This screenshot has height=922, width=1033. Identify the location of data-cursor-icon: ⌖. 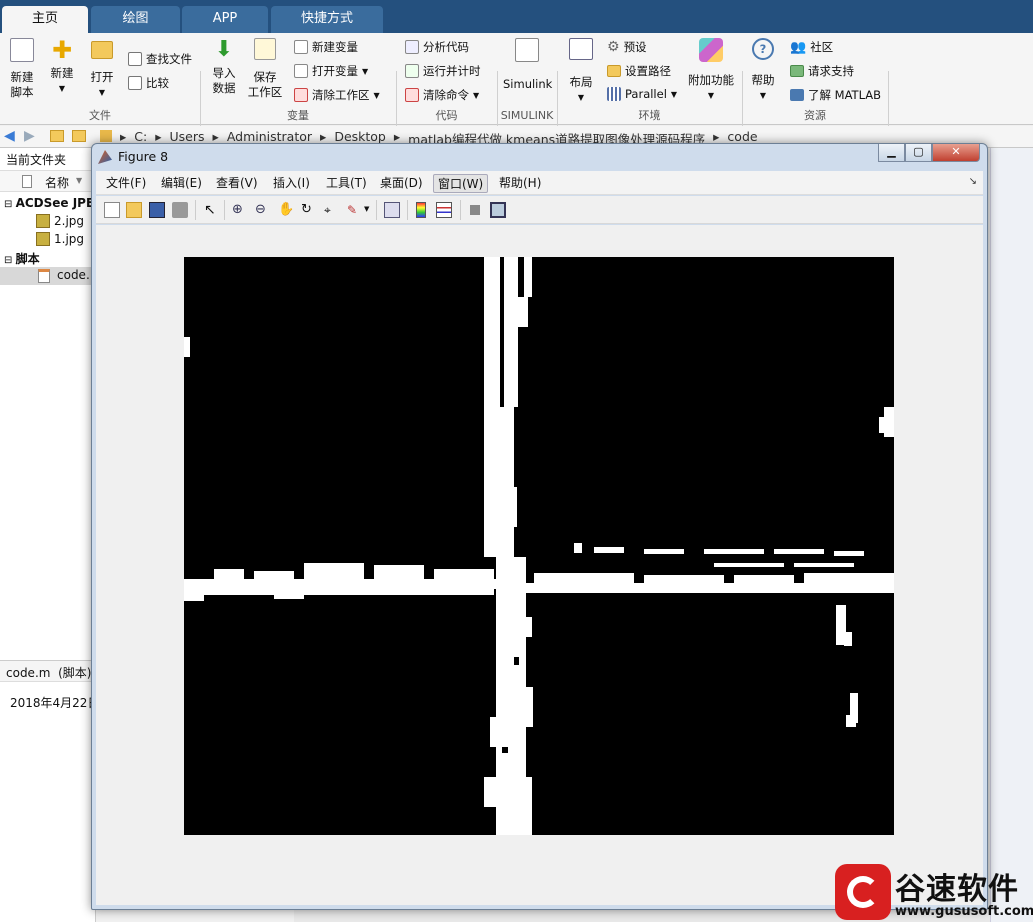
(332, 210).